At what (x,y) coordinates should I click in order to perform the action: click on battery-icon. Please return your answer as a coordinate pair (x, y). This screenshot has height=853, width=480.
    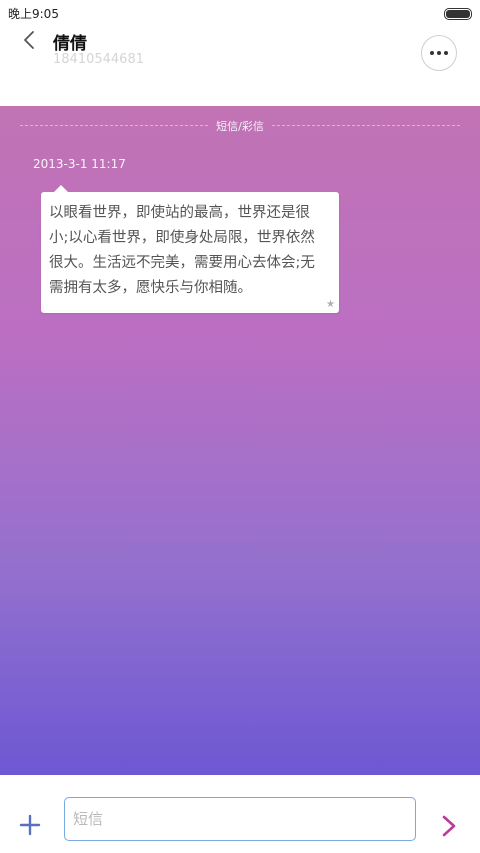
    Looking at the image, I should click on (458, 14).